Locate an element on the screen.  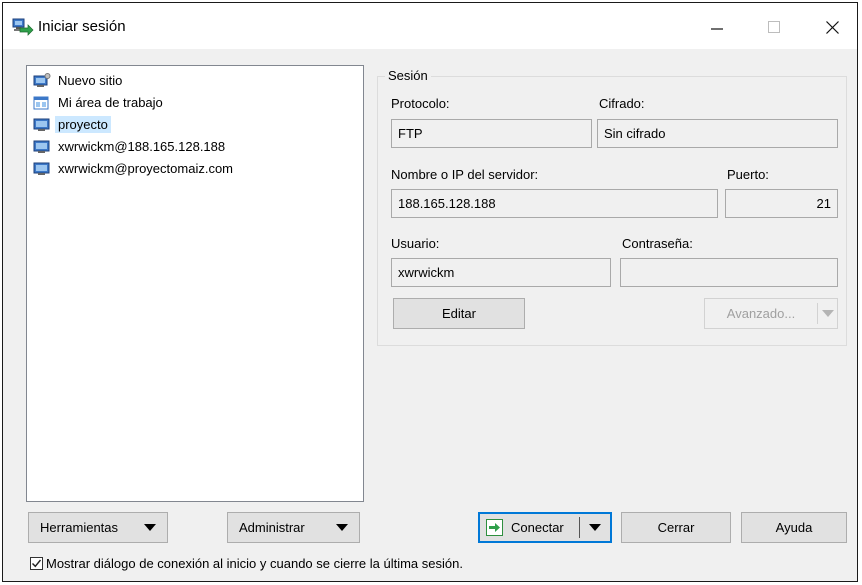
tools-button: Herramientas is located at coordinates (98, 527).